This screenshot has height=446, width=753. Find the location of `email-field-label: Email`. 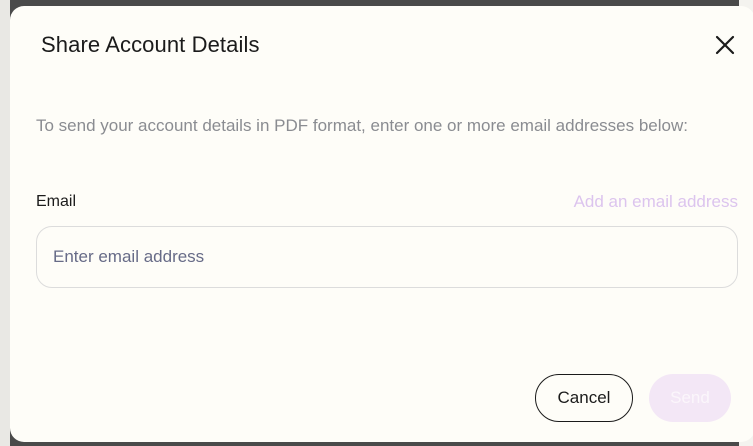

email-field-label: Email is located at coordinates (56, 201).